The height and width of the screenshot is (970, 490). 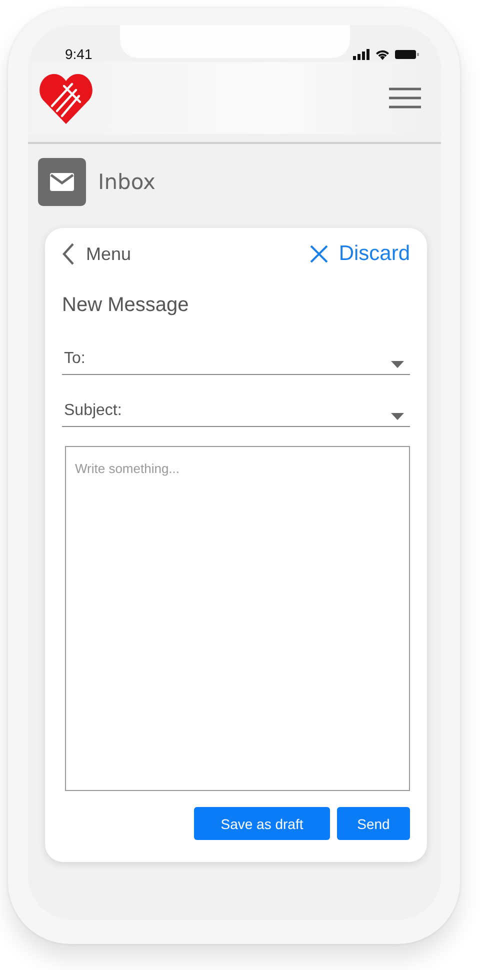 What do you see at coordinates (407, 54) in the screenshot?
I see `battery-icon` at bounding box center [407, 54].